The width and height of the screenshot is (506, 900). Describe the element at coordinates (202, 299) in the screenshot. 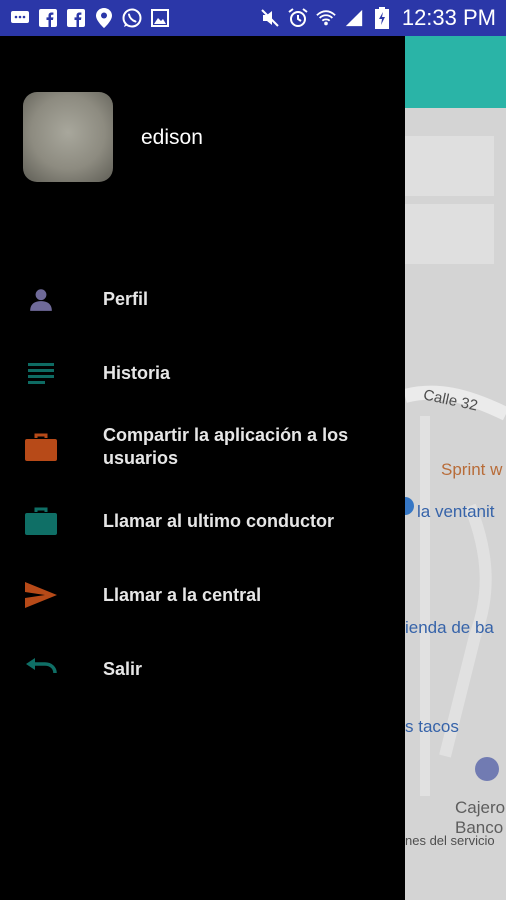

I see `menu-item-perfil: Perfil` at that location.